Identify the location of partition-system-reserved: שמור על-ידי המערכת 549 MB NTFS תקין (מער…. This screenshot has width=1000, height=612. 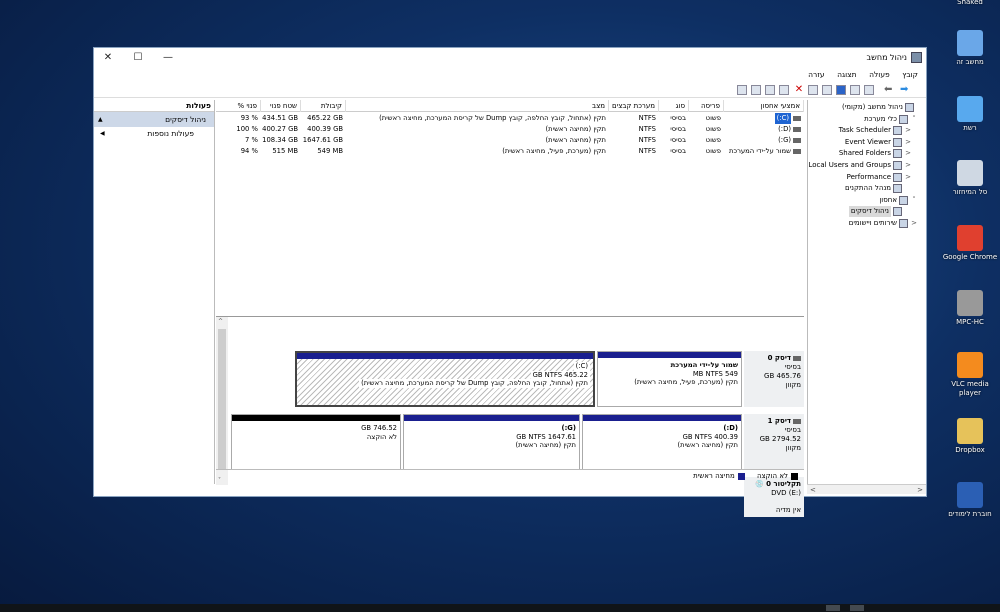
(669, 379).